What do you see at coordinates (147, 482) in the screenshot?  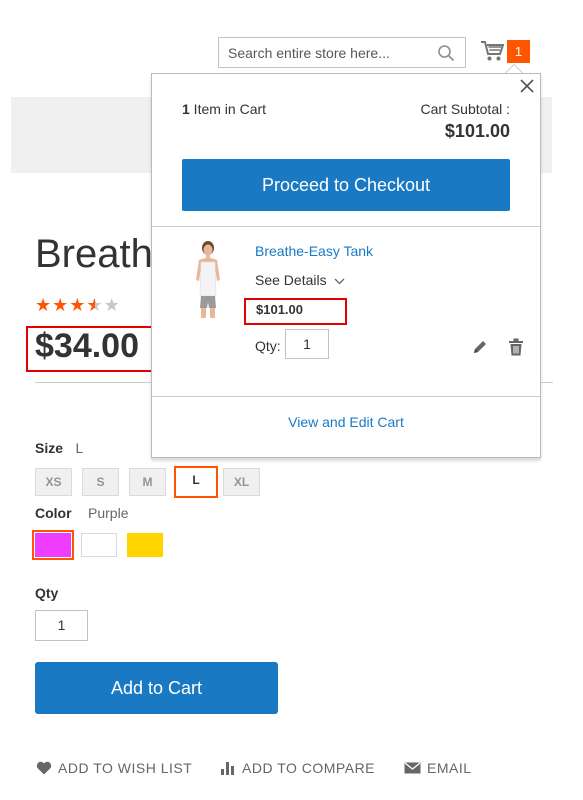 I see `size-swatch-m: M` at bounding box center [147, 482].